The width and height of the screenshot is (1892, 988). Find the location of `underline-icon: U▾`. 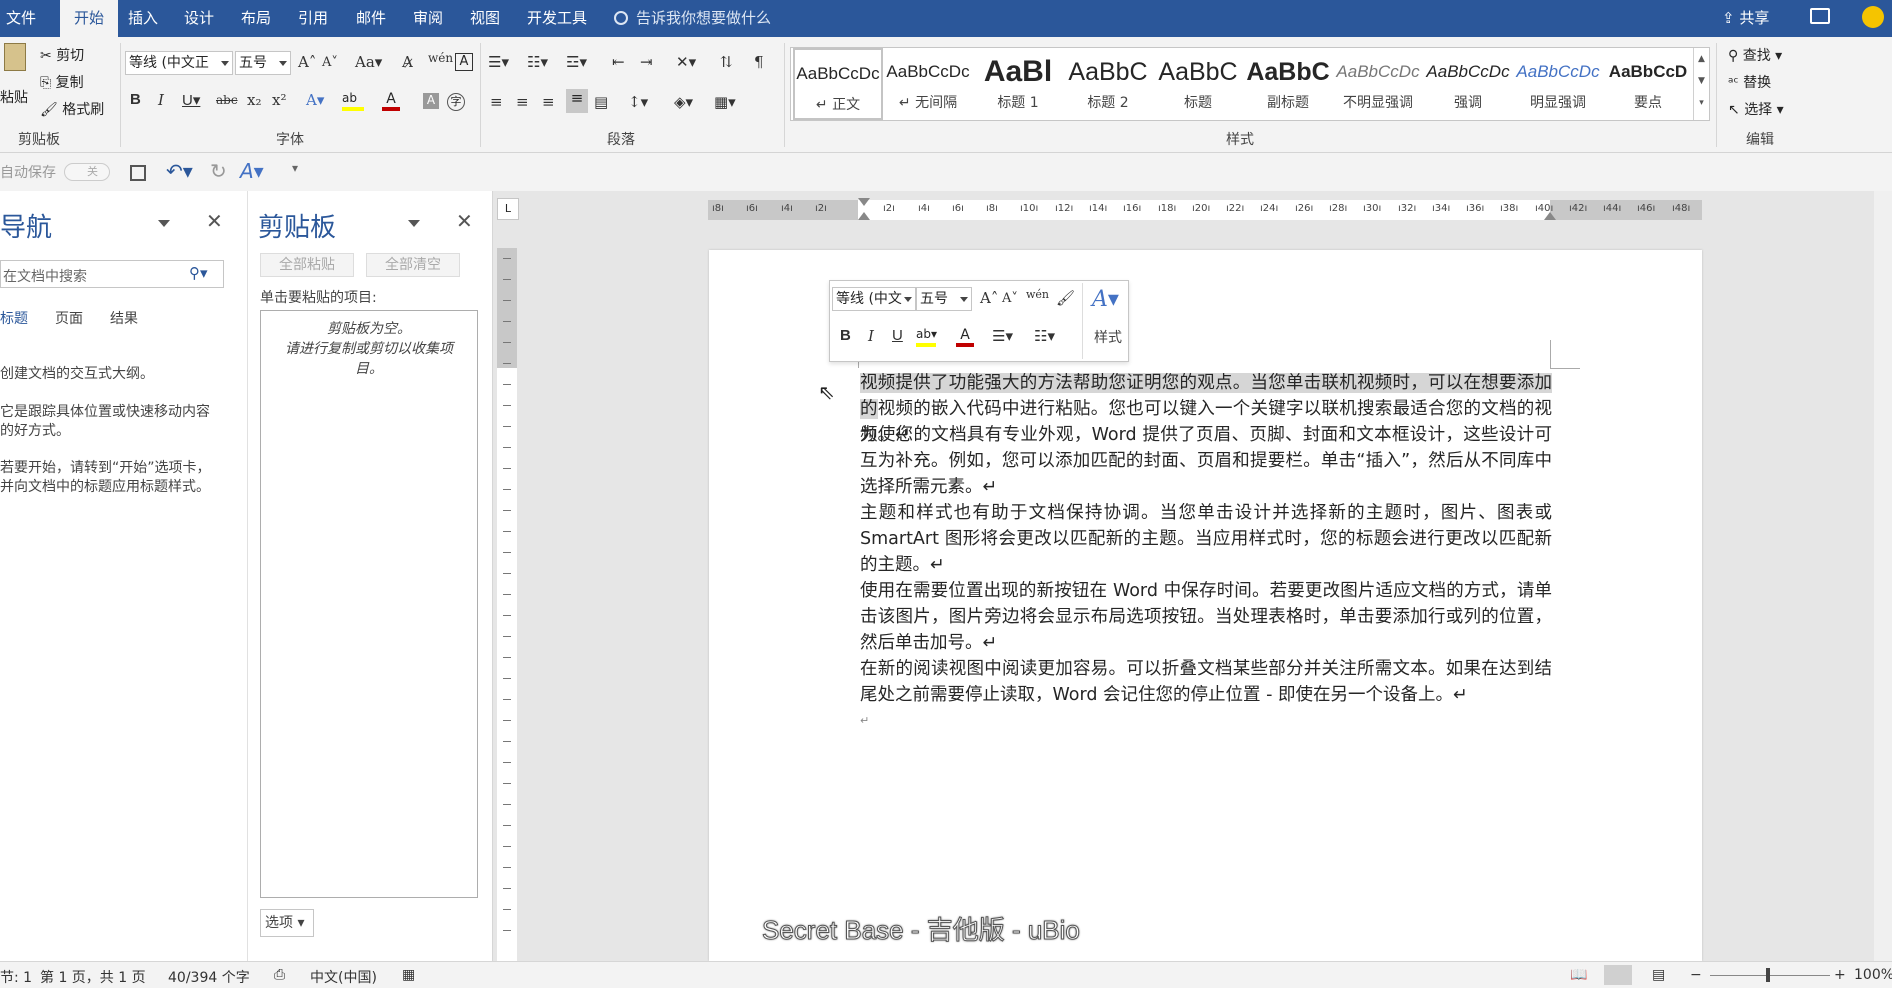

underline-icon: U▾ is located at coordinates (191, 100).